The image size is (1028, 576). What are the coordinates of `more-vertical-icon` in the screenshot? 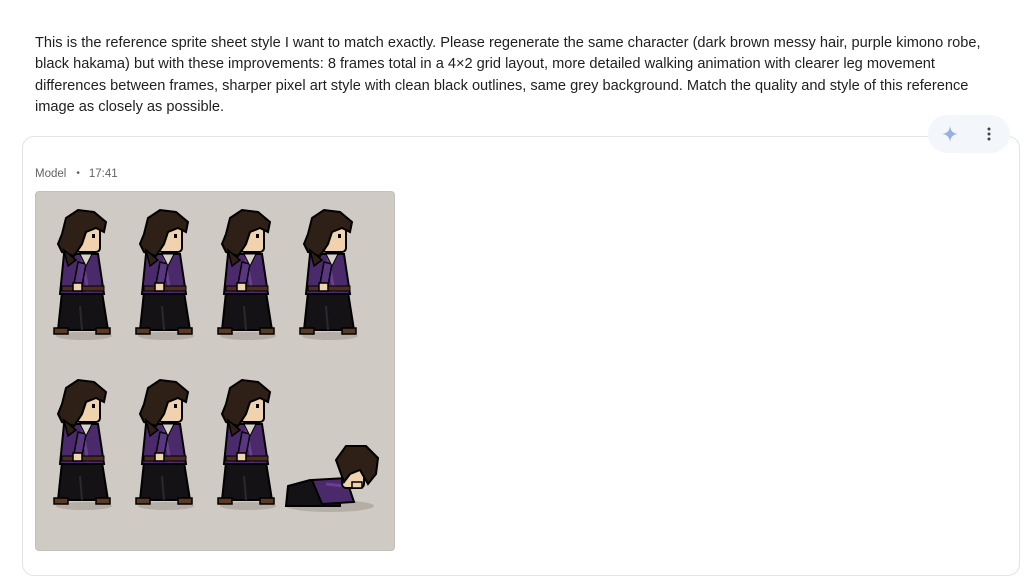 It's located at (989, 134).